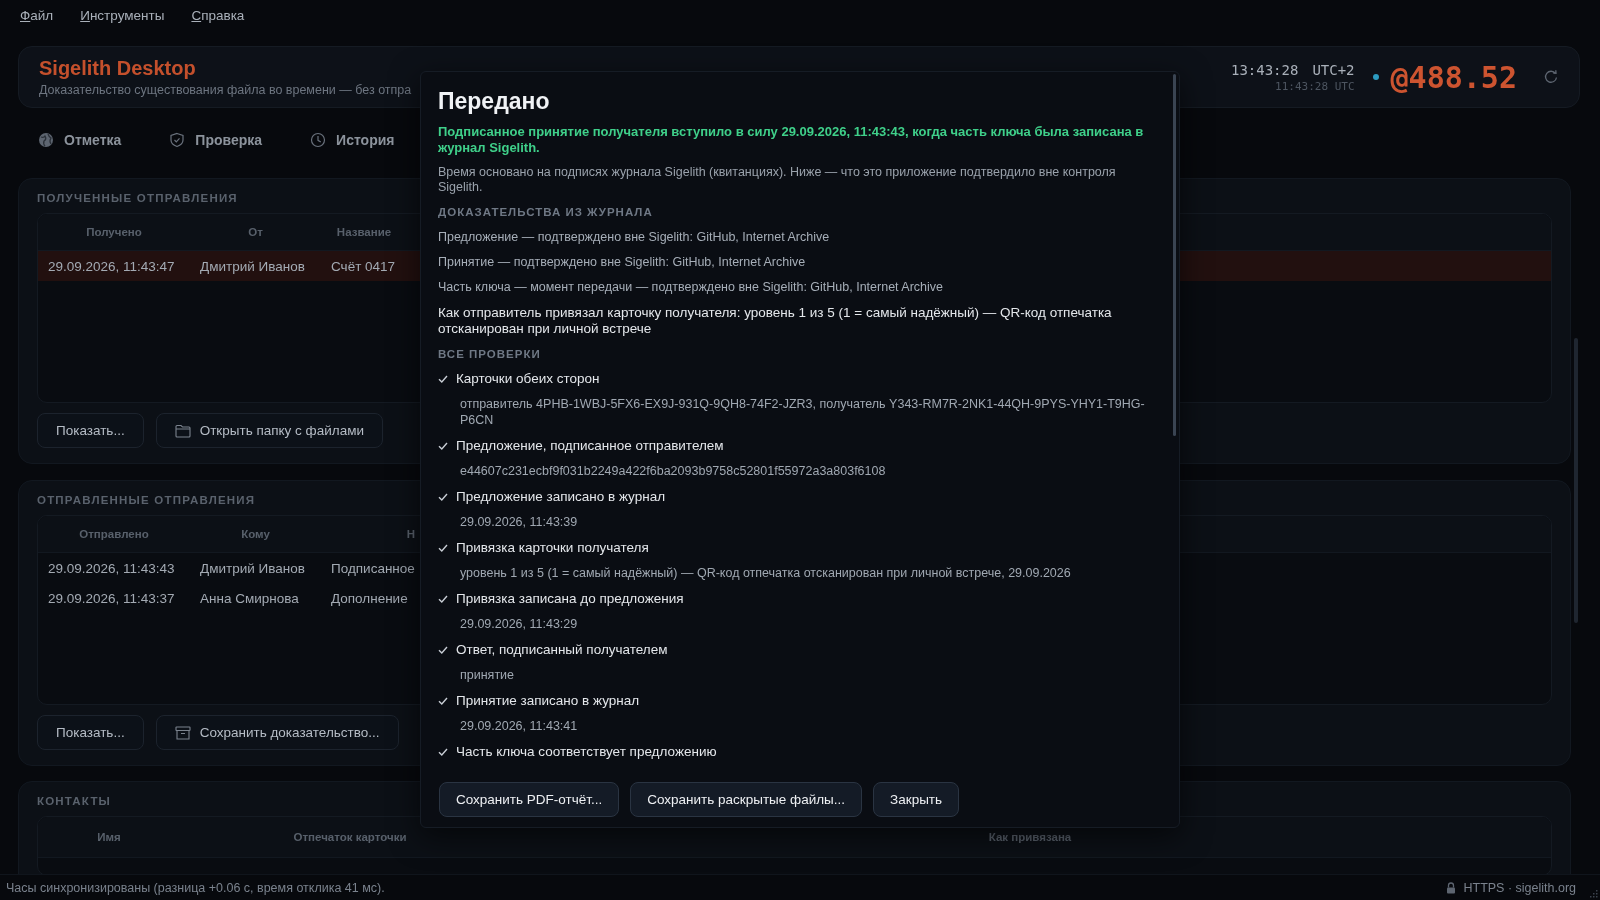  Describe the element at coordinates (225, 90) in the screenshot. I see `app-subtitle: Доказательство существования файла во времени — без отпра` at that location.